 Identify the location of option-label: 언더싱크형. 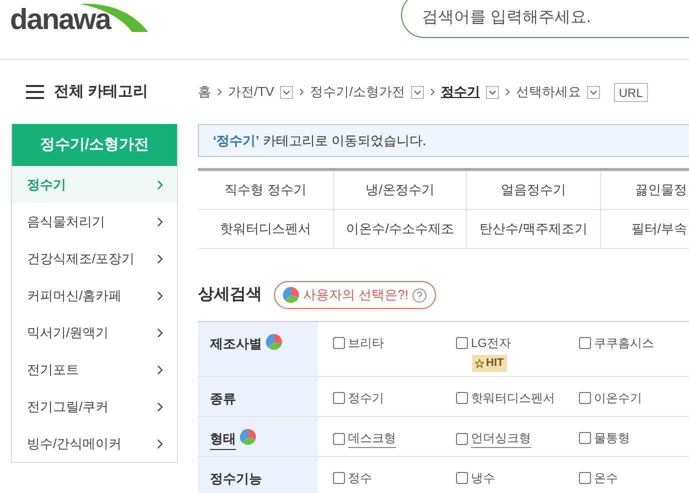
(501, 438).